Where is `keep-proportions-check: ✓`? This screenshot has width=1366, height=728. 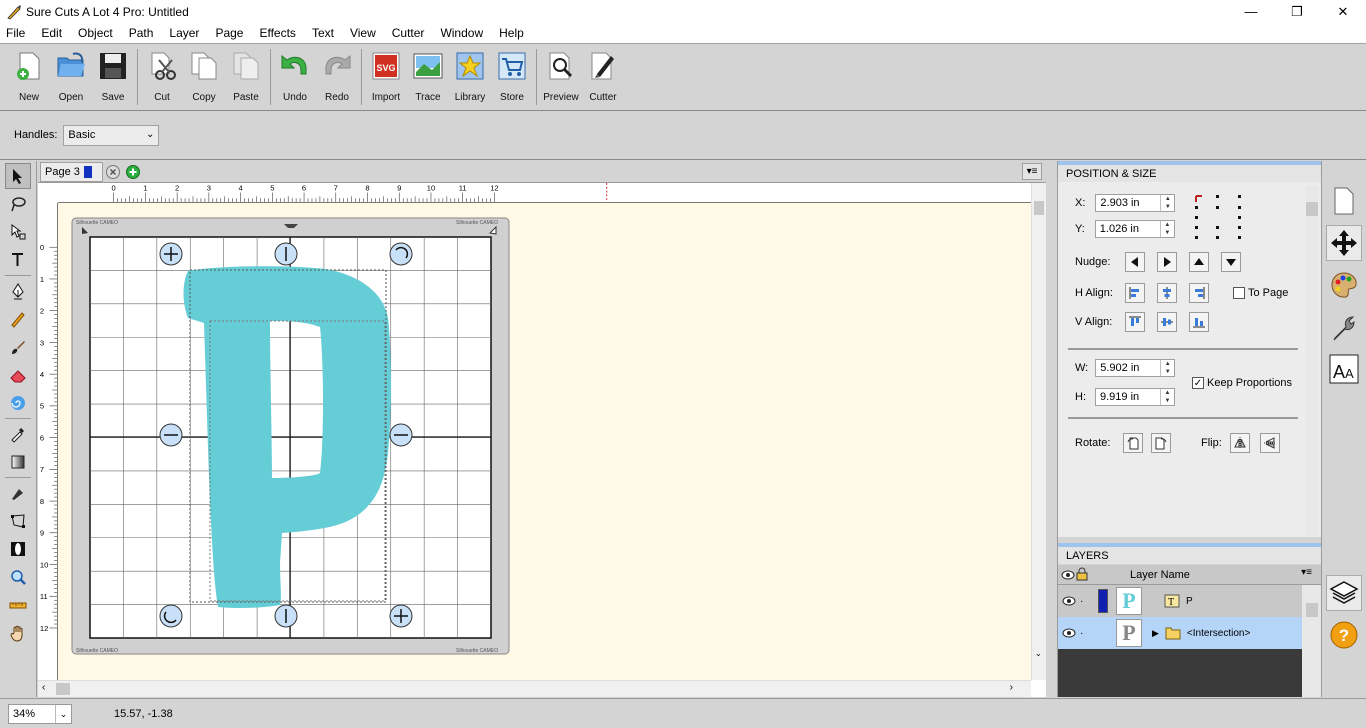 keep-proportions-check: ✓ is located at coordinates (1198, 383).